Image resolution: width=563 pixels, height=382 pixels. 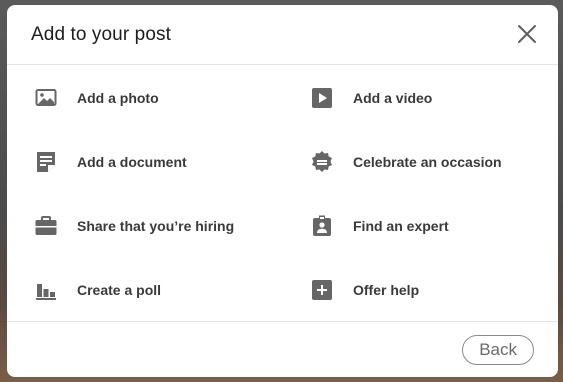 What do you see at coordinates (322, 290) in the screenshot?
I see `plus-icon` at bounding box center [322, 290].